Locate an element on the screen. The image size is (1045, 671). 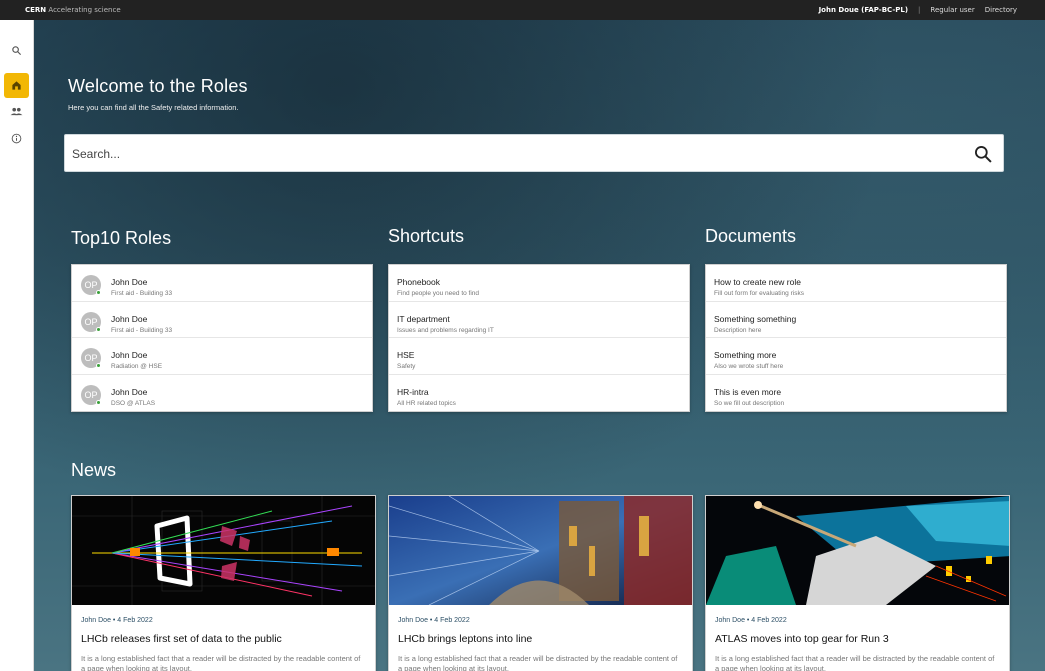
sidebar-search-button is located at coordinates (16, 50).